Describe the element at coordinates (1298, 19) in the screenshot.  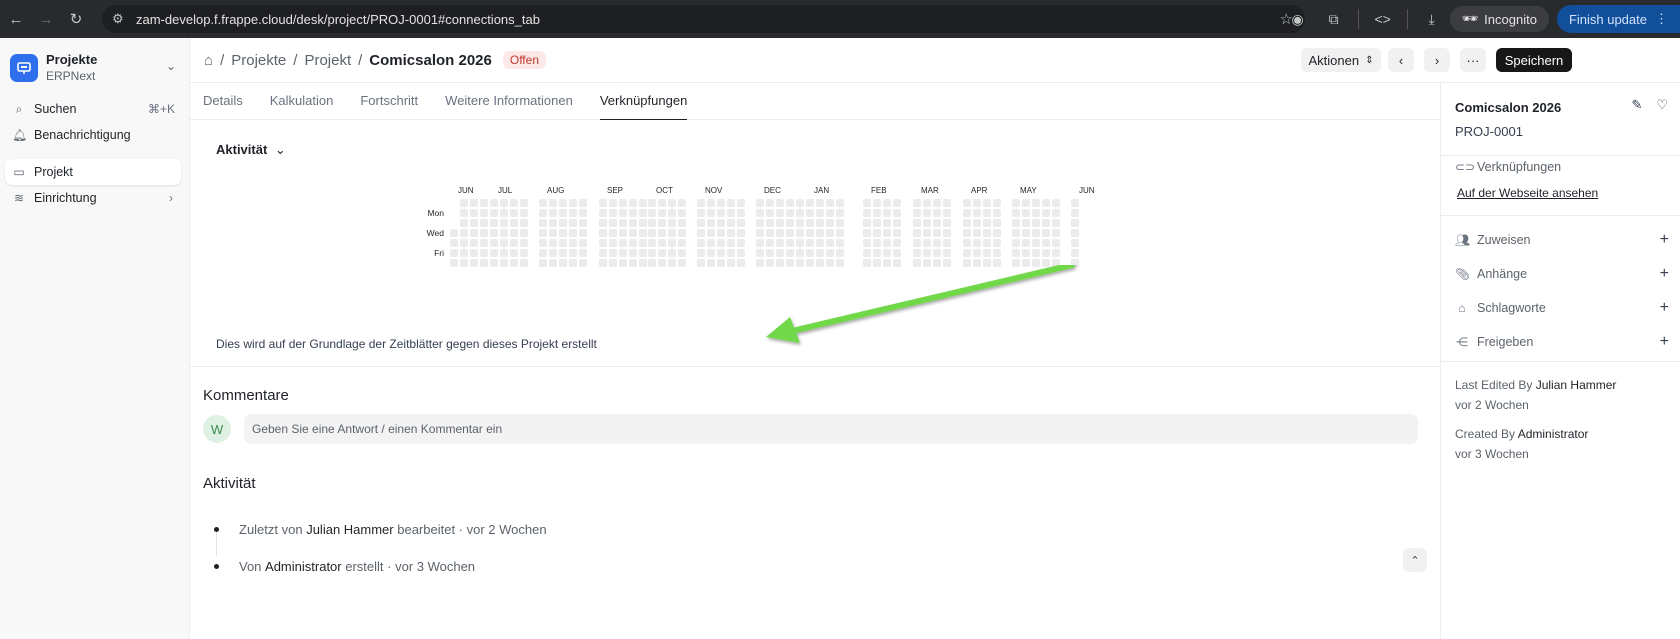
I see `profile-icon: ◉` at that location.